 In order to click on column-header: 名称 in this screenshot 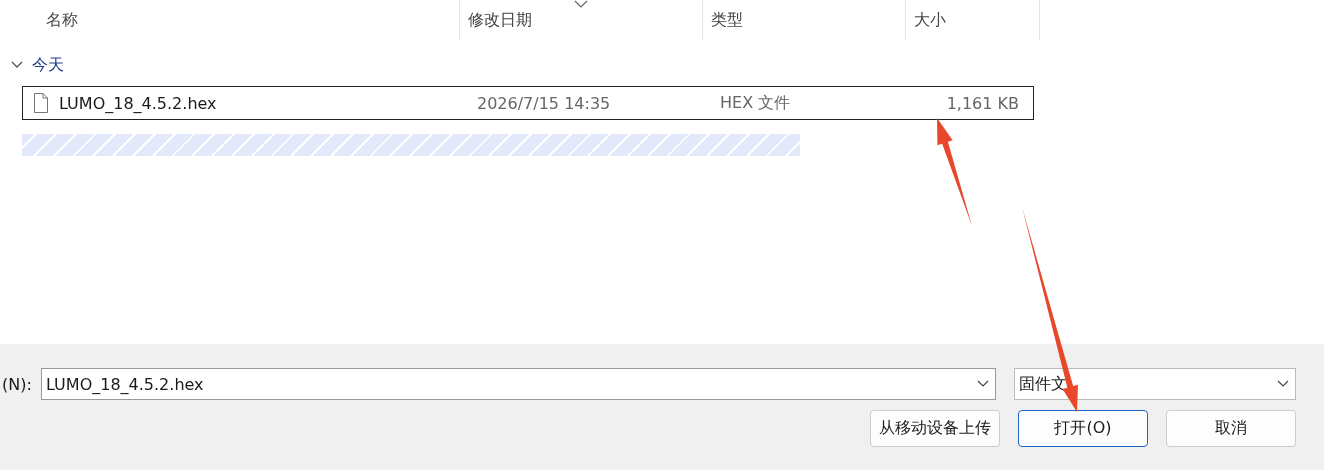, I will do `click(230, 20)`.